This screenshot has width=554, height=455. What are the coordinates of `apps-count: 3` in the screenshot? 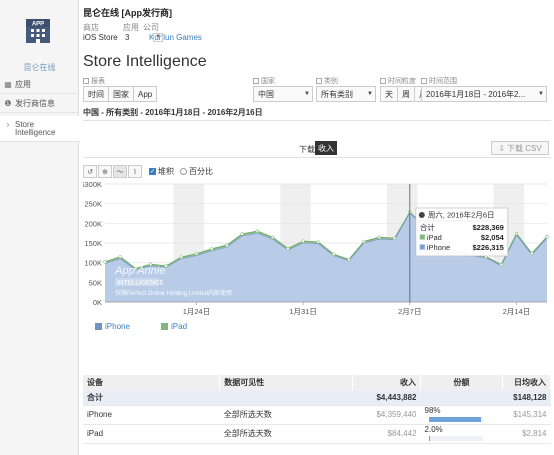 It's located at (127, 37).